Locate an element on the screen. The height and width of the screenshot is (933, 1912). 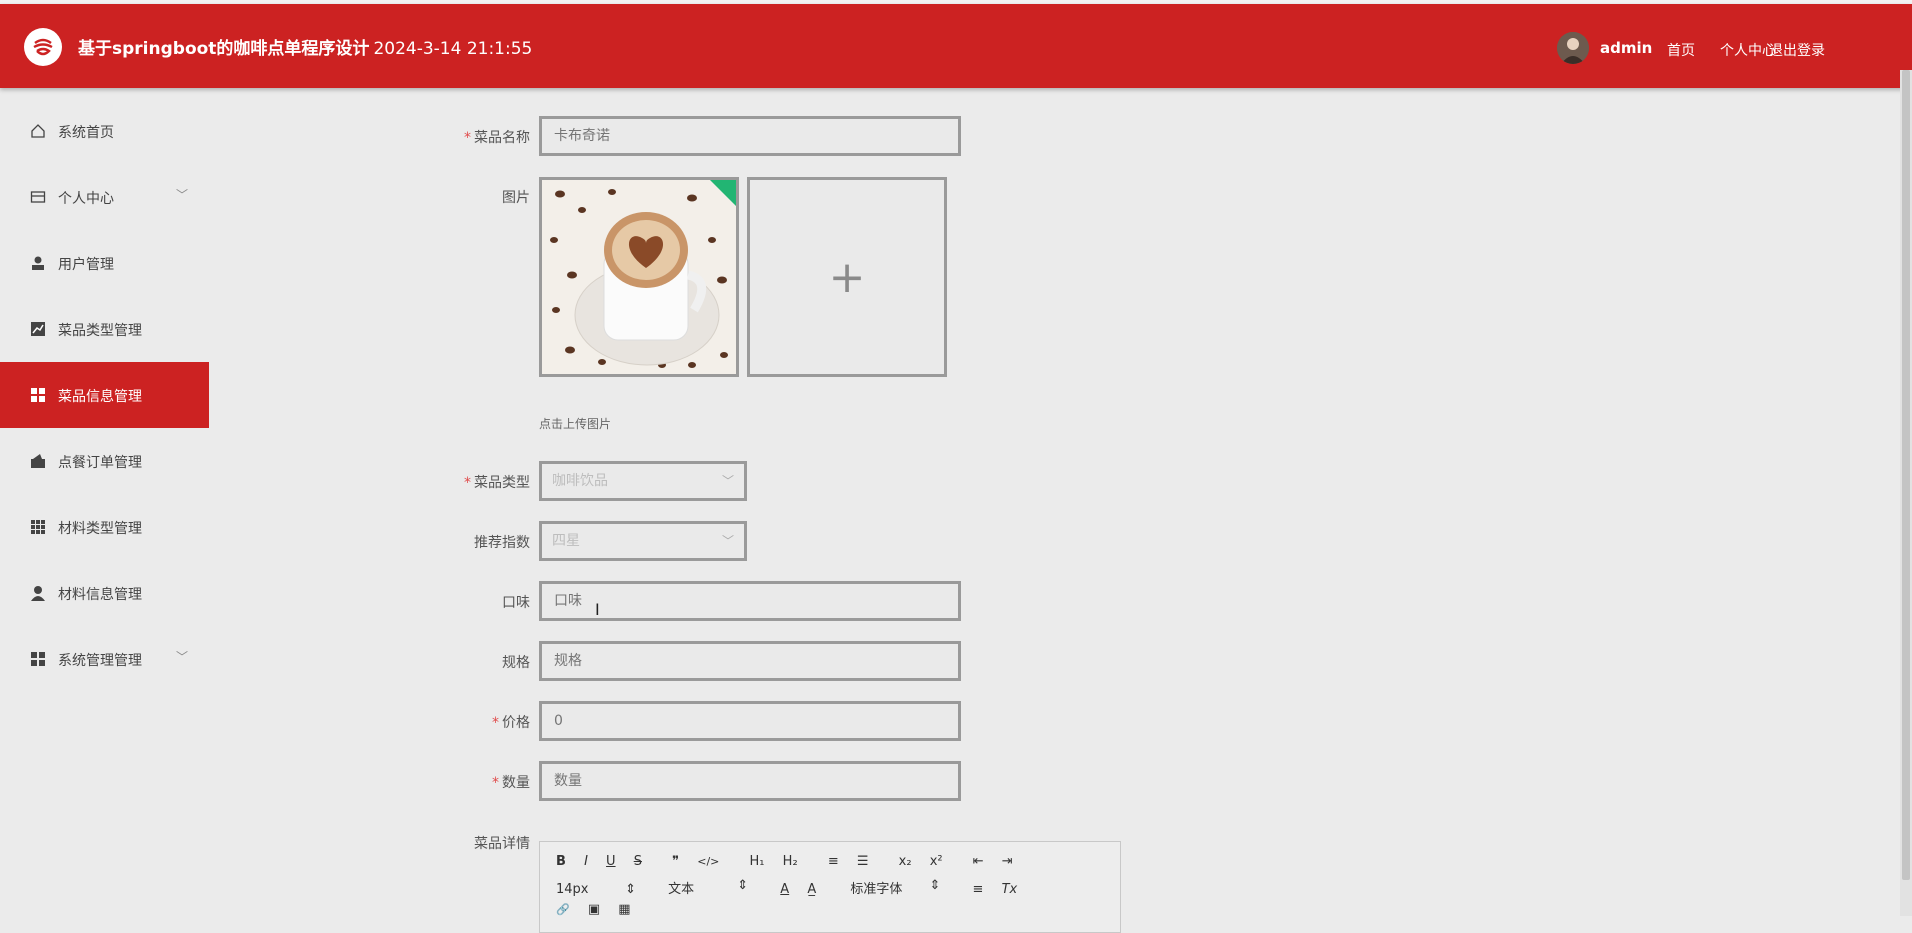
link-button: 🔗 is located at coordinates (563, 909).